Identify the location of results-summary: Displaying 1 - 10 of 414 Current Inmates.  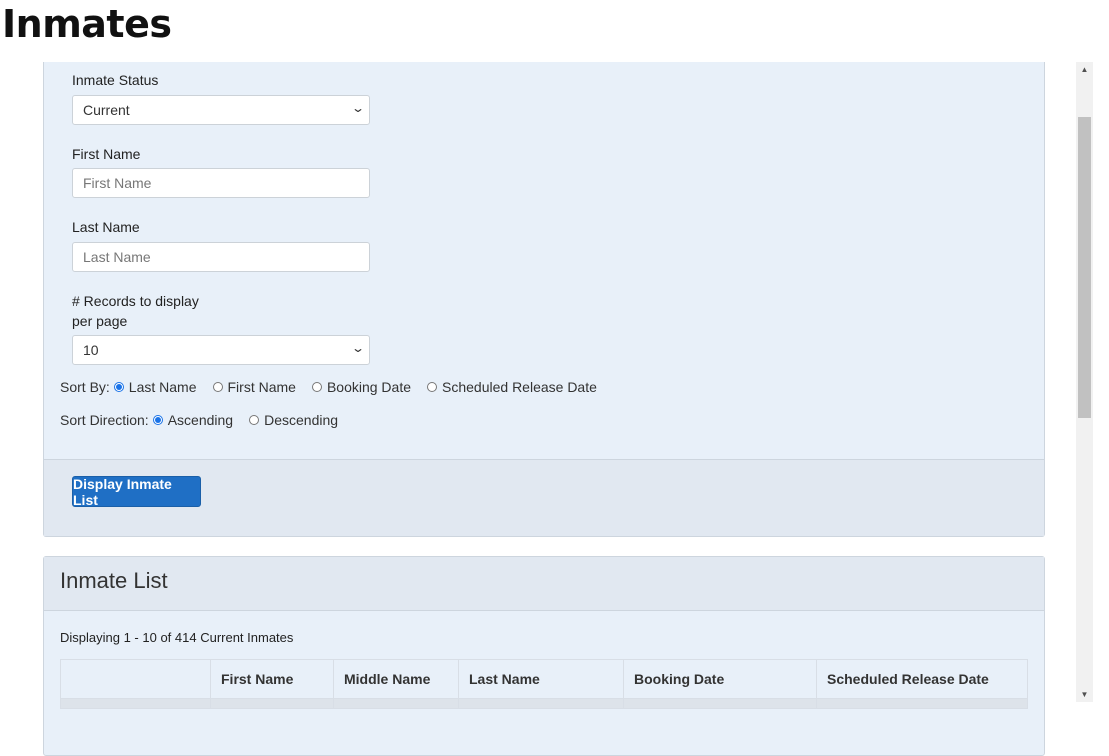
(177, 637).